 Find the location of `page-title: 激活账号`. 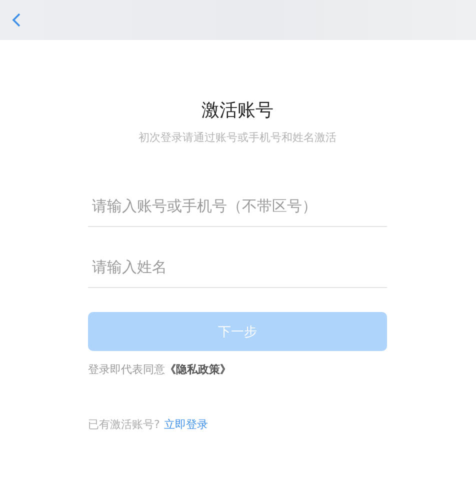

page-title: 激活账号 is located at coordinates (237, 111).